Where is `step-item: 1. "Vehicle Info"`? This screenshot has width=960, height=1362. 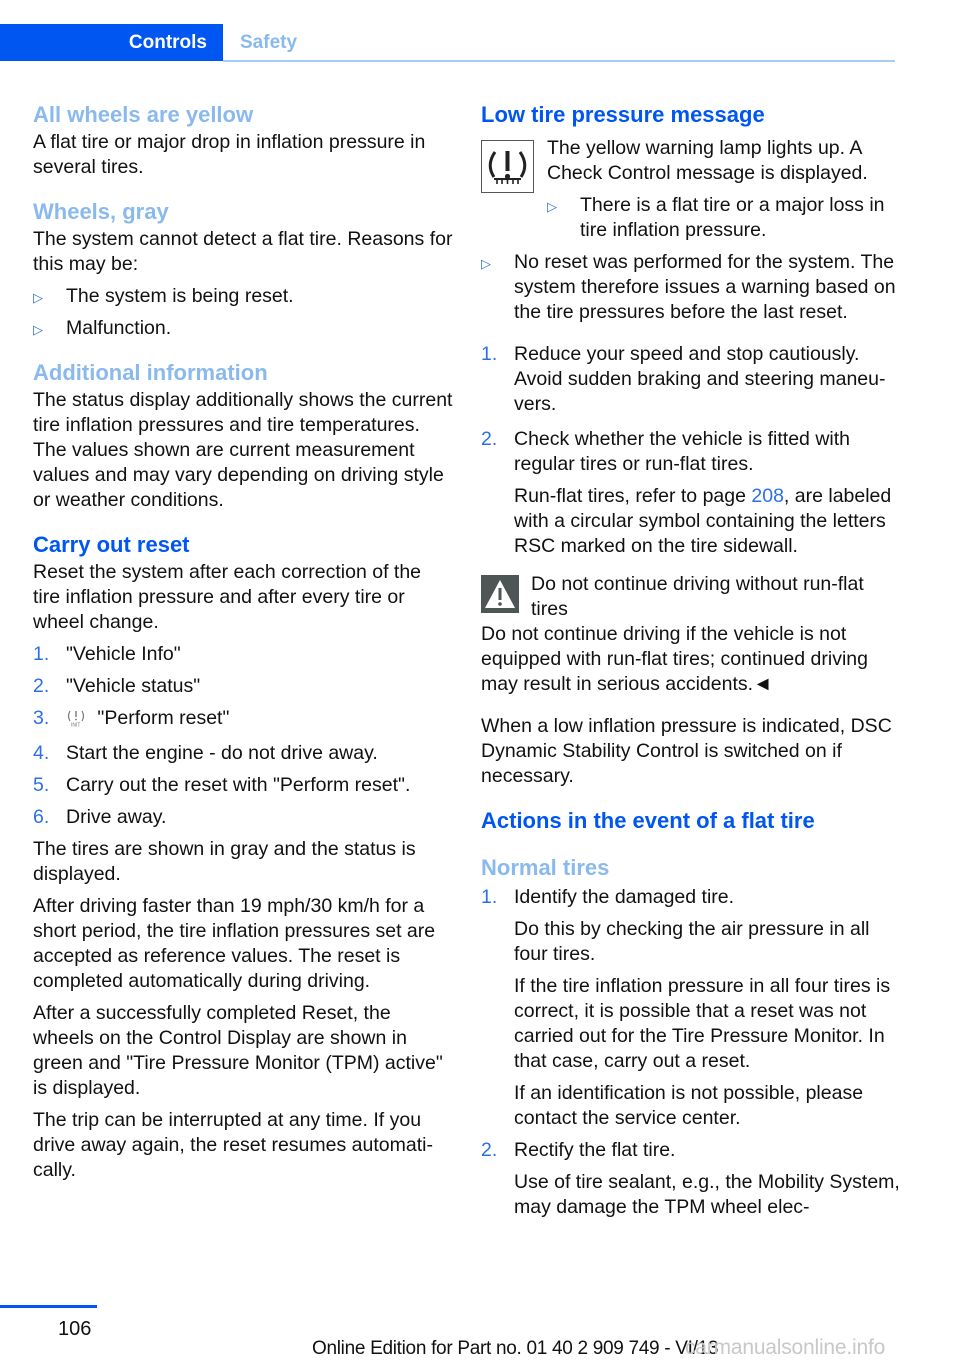 step-item: 1. "Vehicle Info" is located at coordinates (107, 654).